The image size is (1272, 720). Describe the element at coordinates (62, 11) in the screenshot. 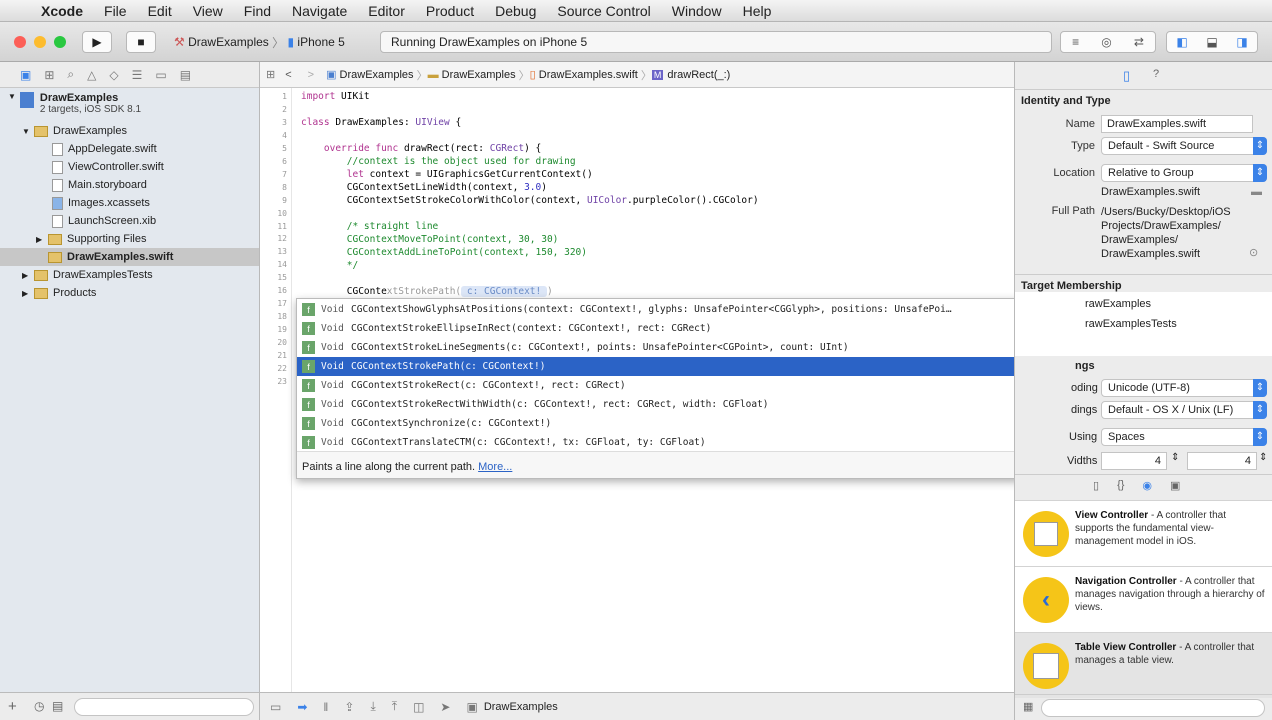

I see `menu-xcode: Xcode` at that location.